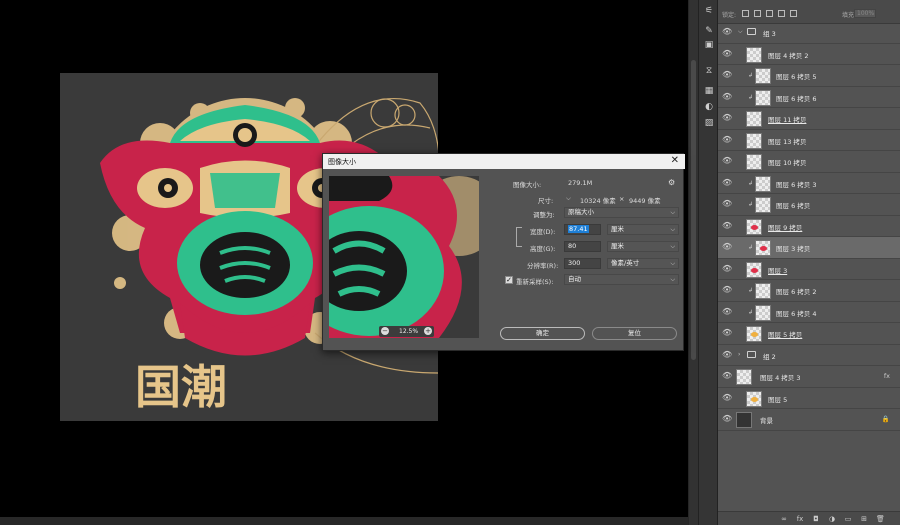  I want to click on mask-icon: ◘, so click(816, 519).